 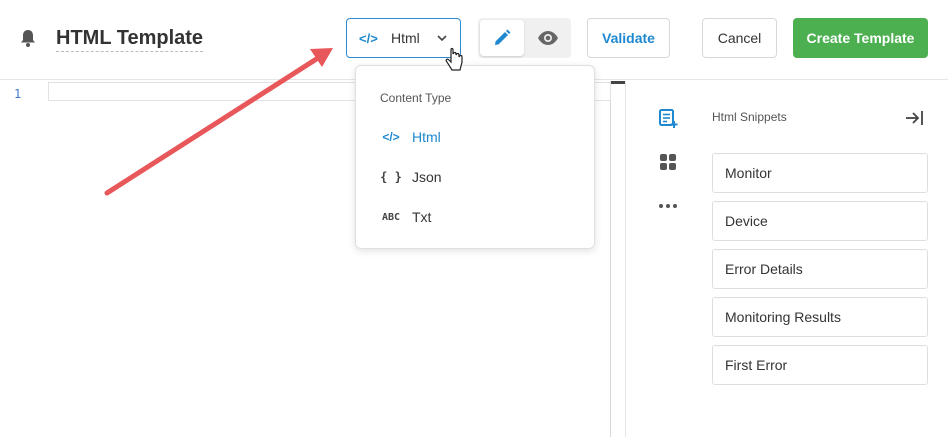 I want to click on eye-icon, so click(x=548, y=38).